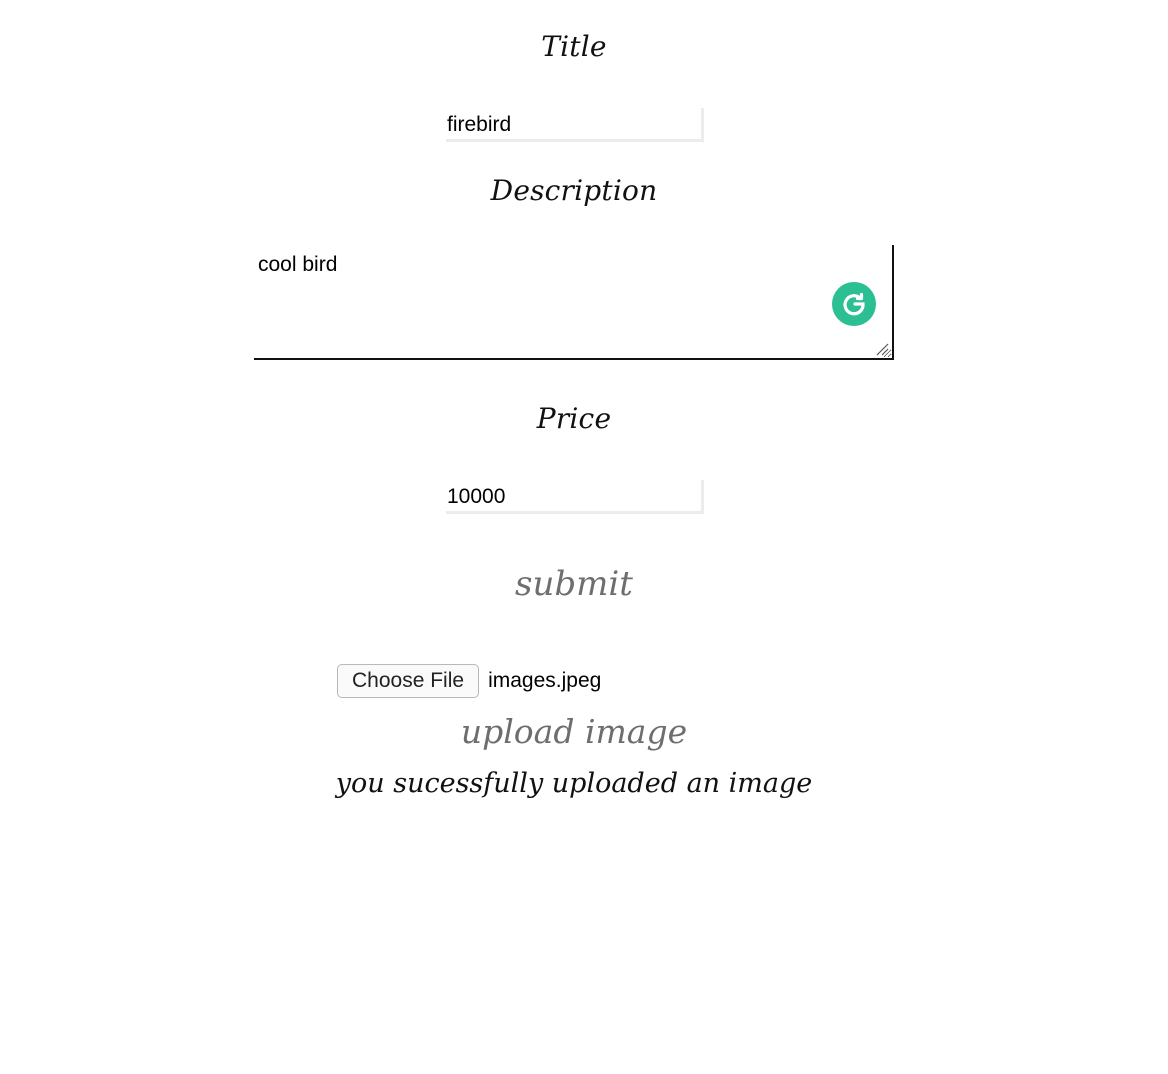 Image resolution: width=1168 pixels, height=1074 pixels. Describe the element at coordinates (575, 497) in the screenshot. I see `price-input` at that location.